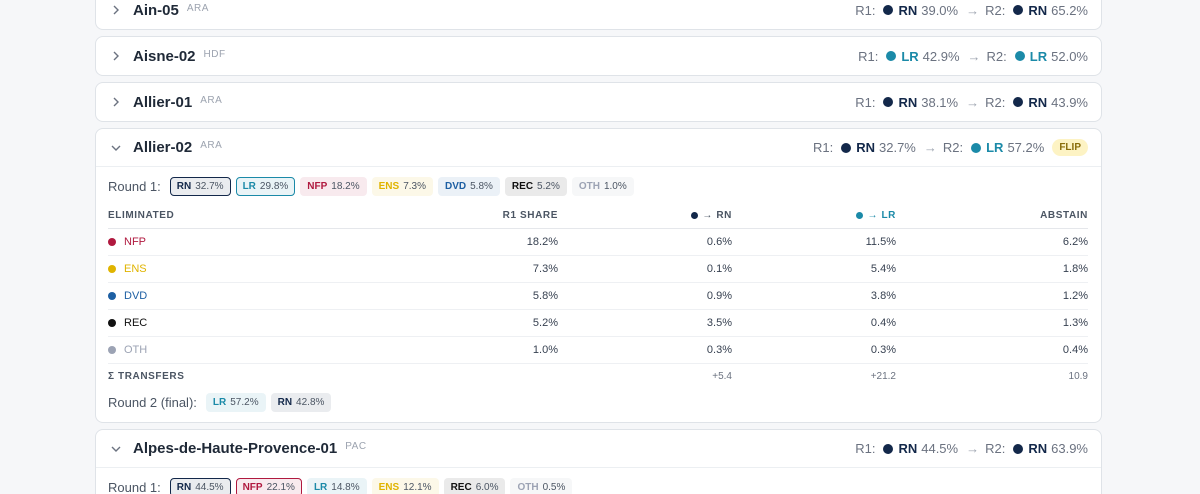 The width and height of the screenshot is (1200, 494). I want to click on party-chip-lr: LR 29.8%, so click(265, 186).